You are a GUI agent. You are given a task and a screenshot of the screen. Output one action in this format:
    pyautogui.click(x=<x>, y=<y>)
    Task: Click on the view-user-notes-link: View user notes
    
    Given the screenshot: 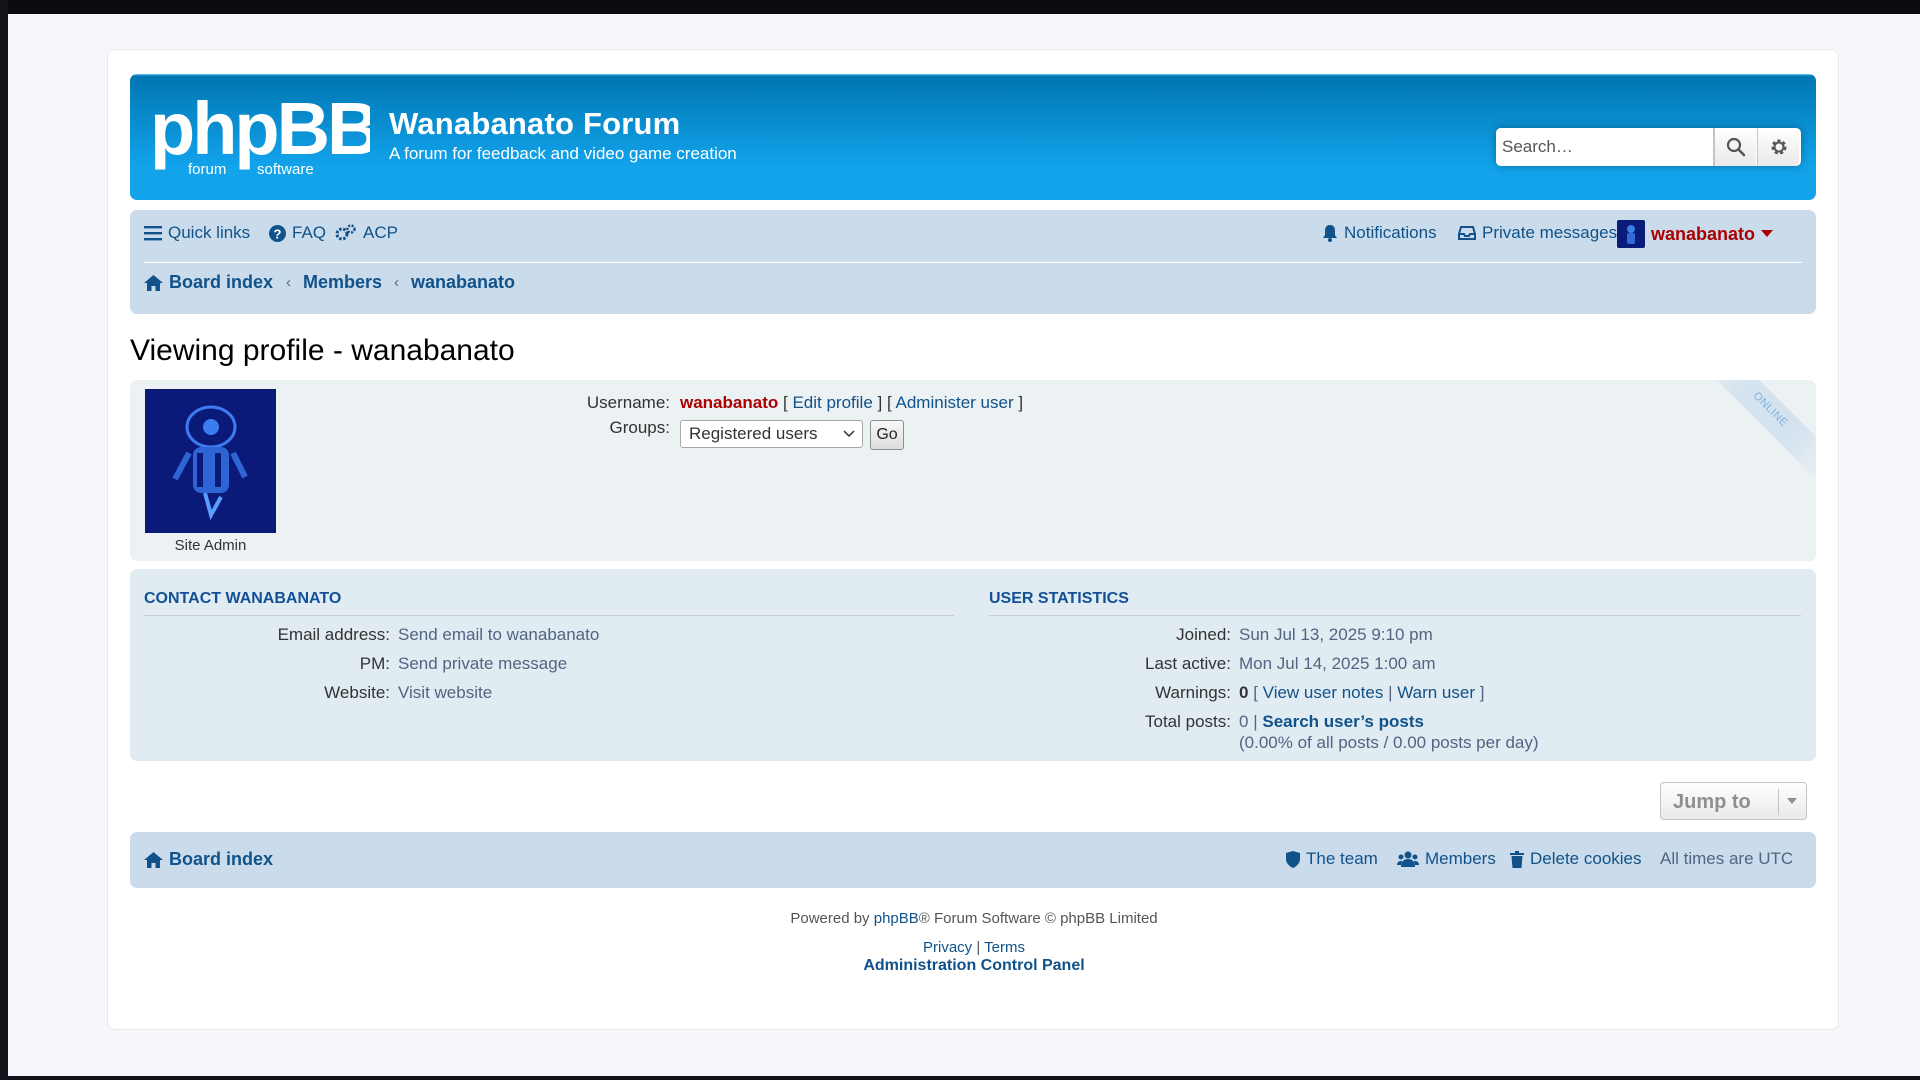 What is the action you would take?
    pyautogui.click(x=1323, y=692)
    